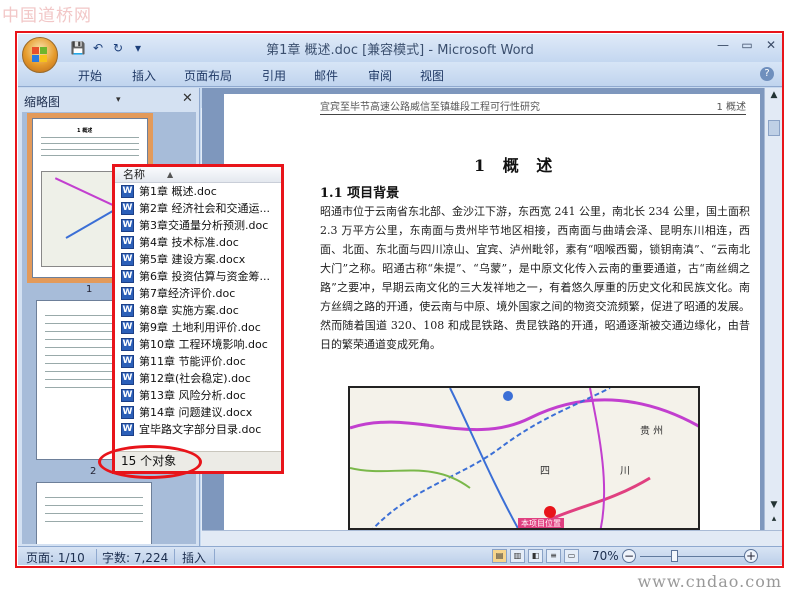  I want to click on close-button: ✕, so click(771, 45).